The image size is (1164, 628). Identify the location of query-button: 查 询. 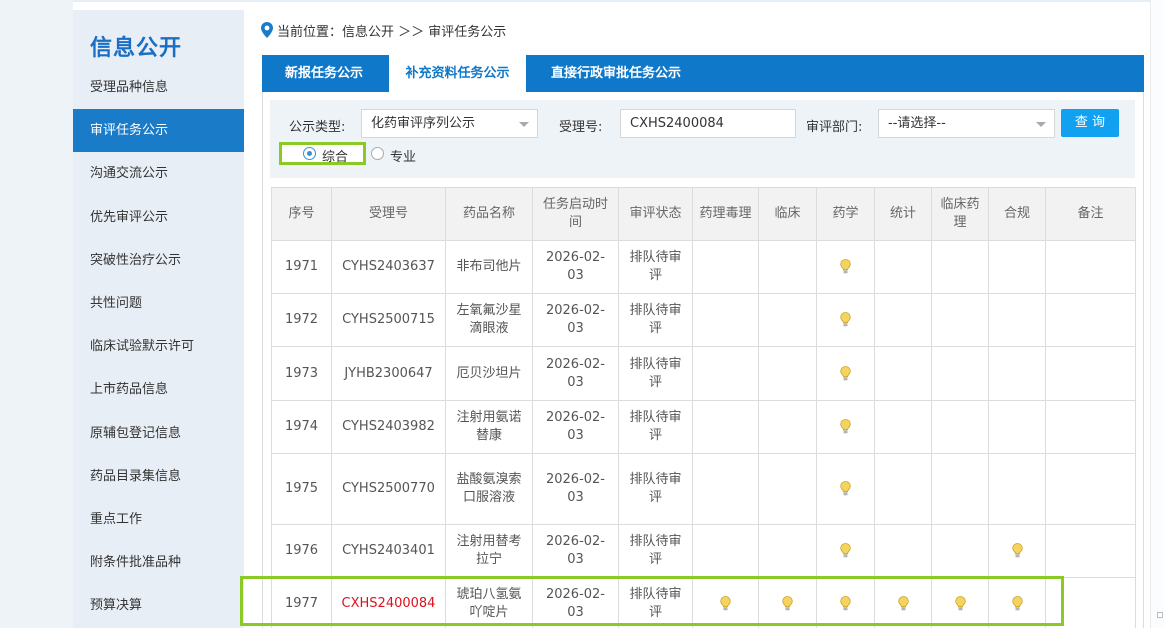
(1090, 123).